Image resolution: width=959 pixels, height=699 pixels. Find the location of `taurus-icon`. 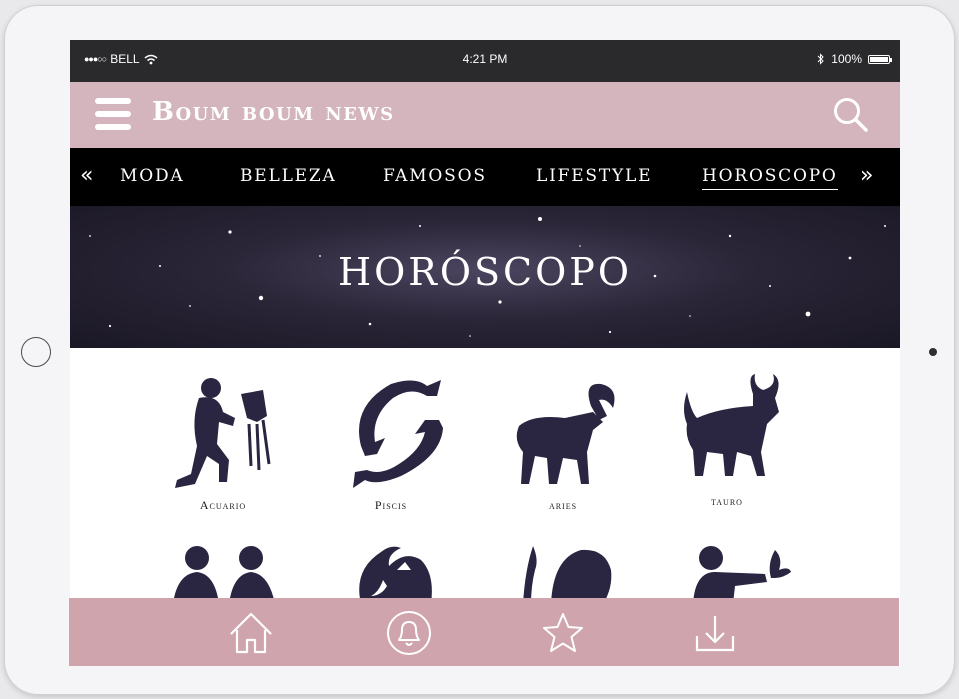

taurus-icon is located at coordinates (731, 425).